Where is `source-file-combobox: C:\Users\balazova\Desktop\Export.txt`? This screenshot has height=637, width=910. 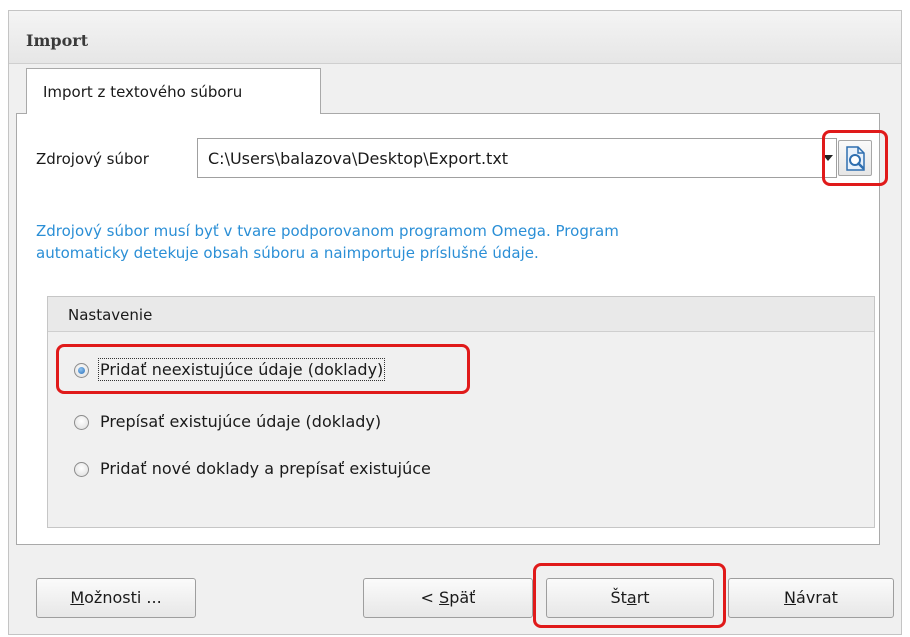 source-file-combobox: C:\Users\balazova\Desktop\Export.txt is located at coordinates (517, 158).